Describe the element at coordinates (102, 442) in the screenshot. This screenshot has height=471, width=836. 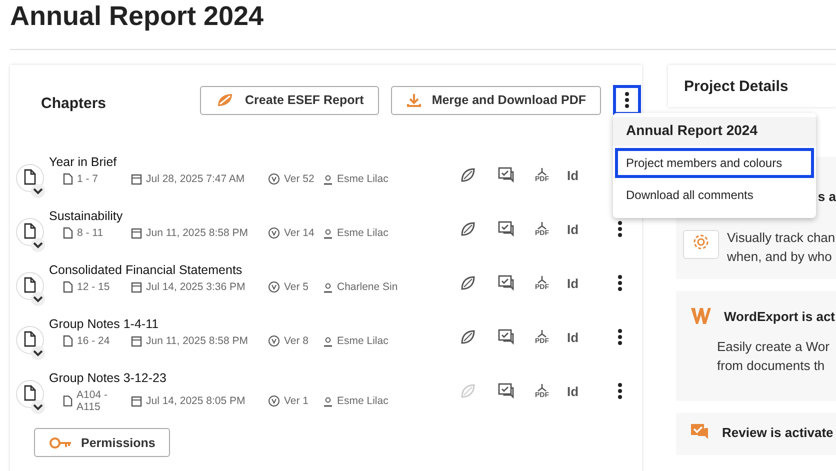
I see `permissions-button: Permissions` at that location.